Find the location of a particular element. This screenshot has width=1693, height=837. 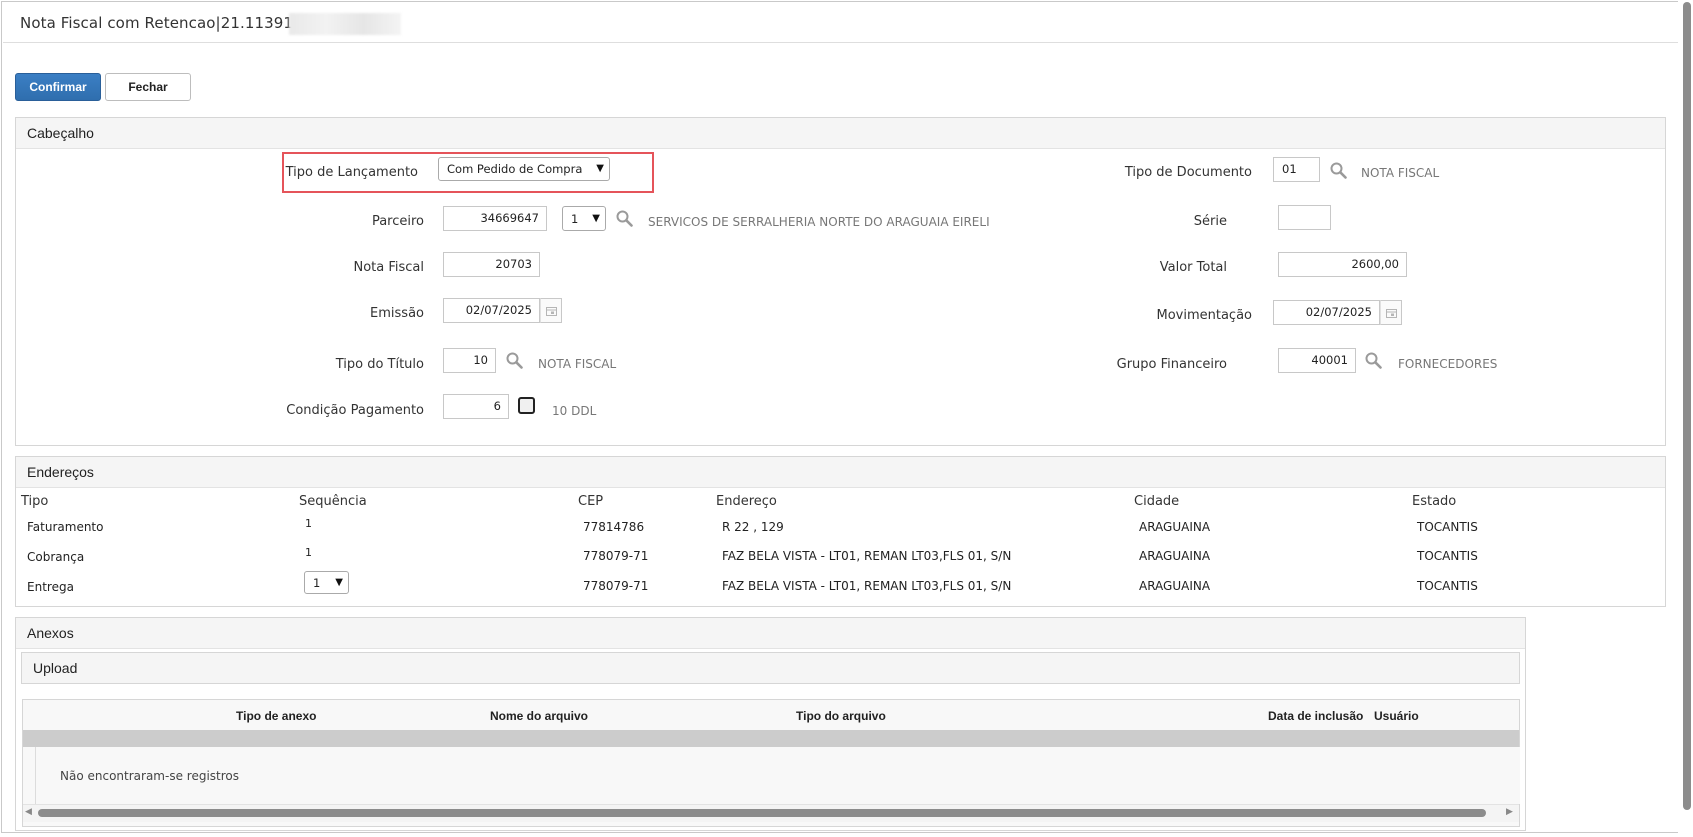

empty-message: Não encontraram-se registros is located at coordinates (149, 776).